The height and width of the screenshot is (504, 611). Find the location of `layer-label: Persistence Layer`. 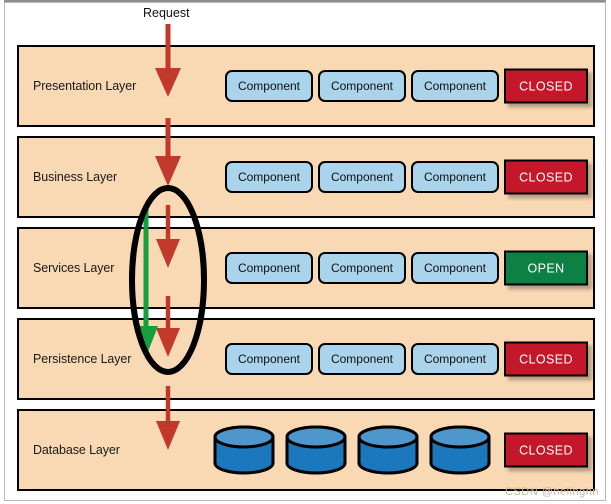

layer-label: Persistence Layer is located at coordinates (82, 359).